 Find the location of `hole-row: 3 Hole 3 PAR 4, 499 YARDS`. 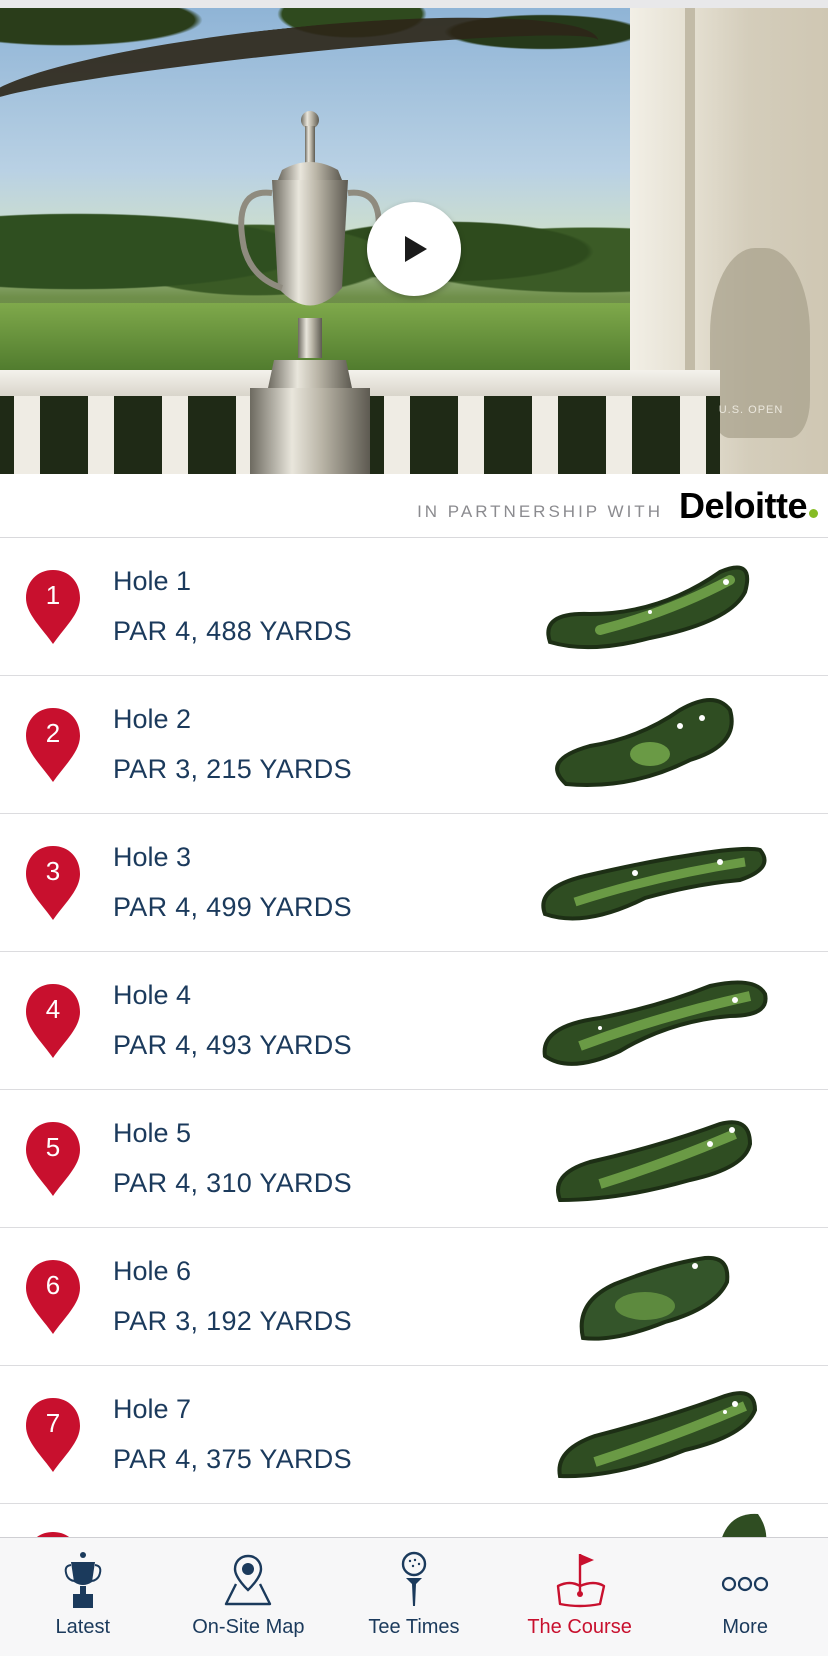

hole-row: 3 Hole 3 PAR 4, 499 YARDS is located at coordinates (414, 883).